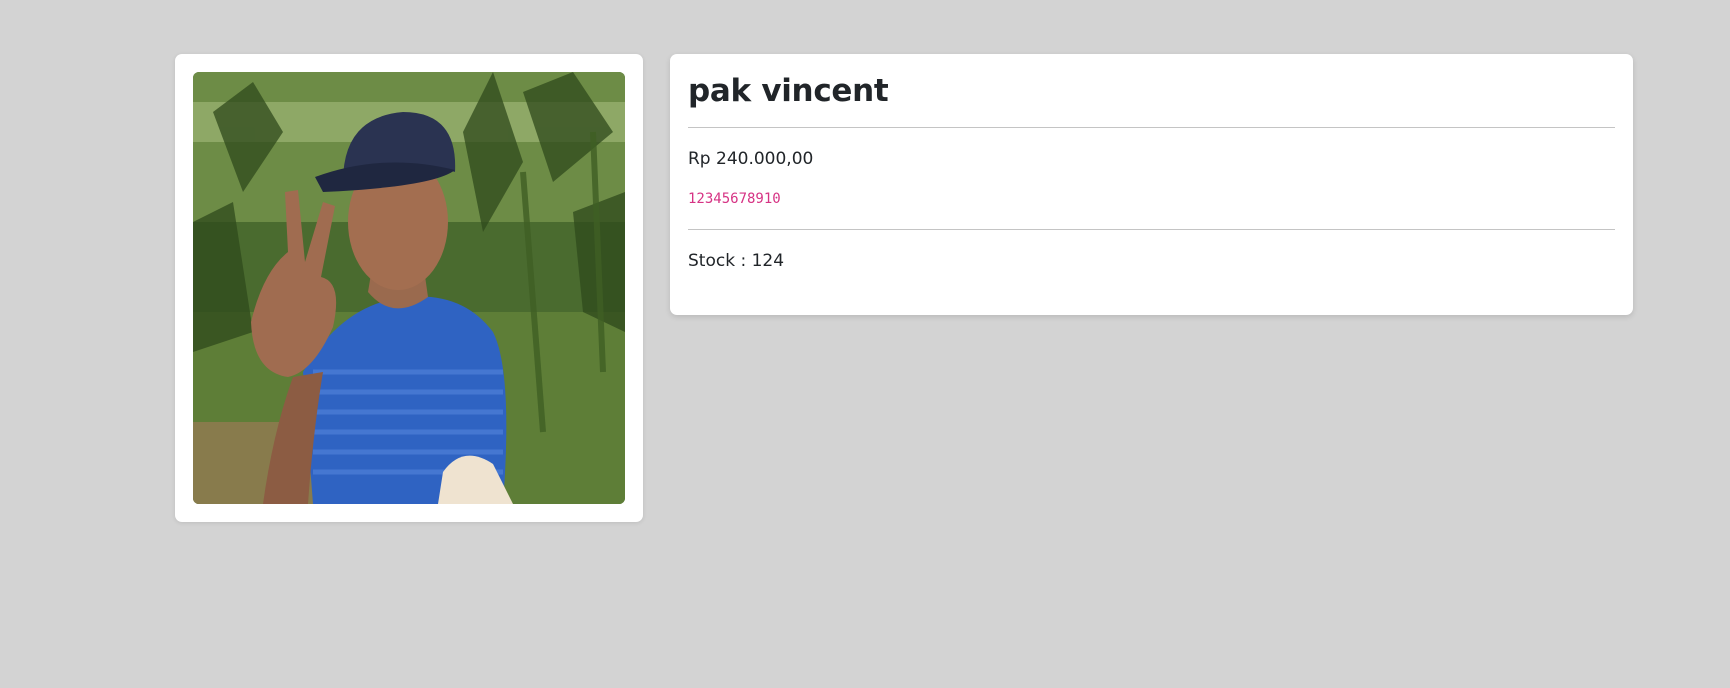  What do you see at coordinates (734, 199) in the screenshot?
I see `product-code: 12345678910` at bounding box center [734, 199].